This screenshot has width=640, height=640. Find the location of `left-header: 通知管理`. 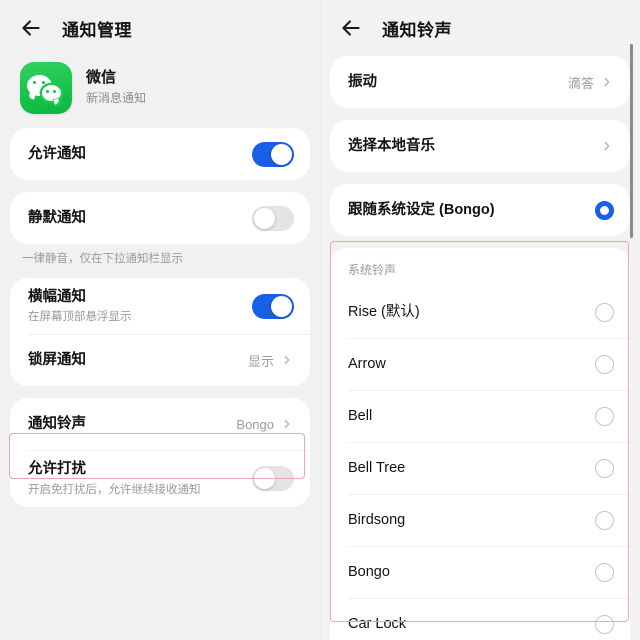

left-header: 通知管理 is located at coordinates (160, 28).